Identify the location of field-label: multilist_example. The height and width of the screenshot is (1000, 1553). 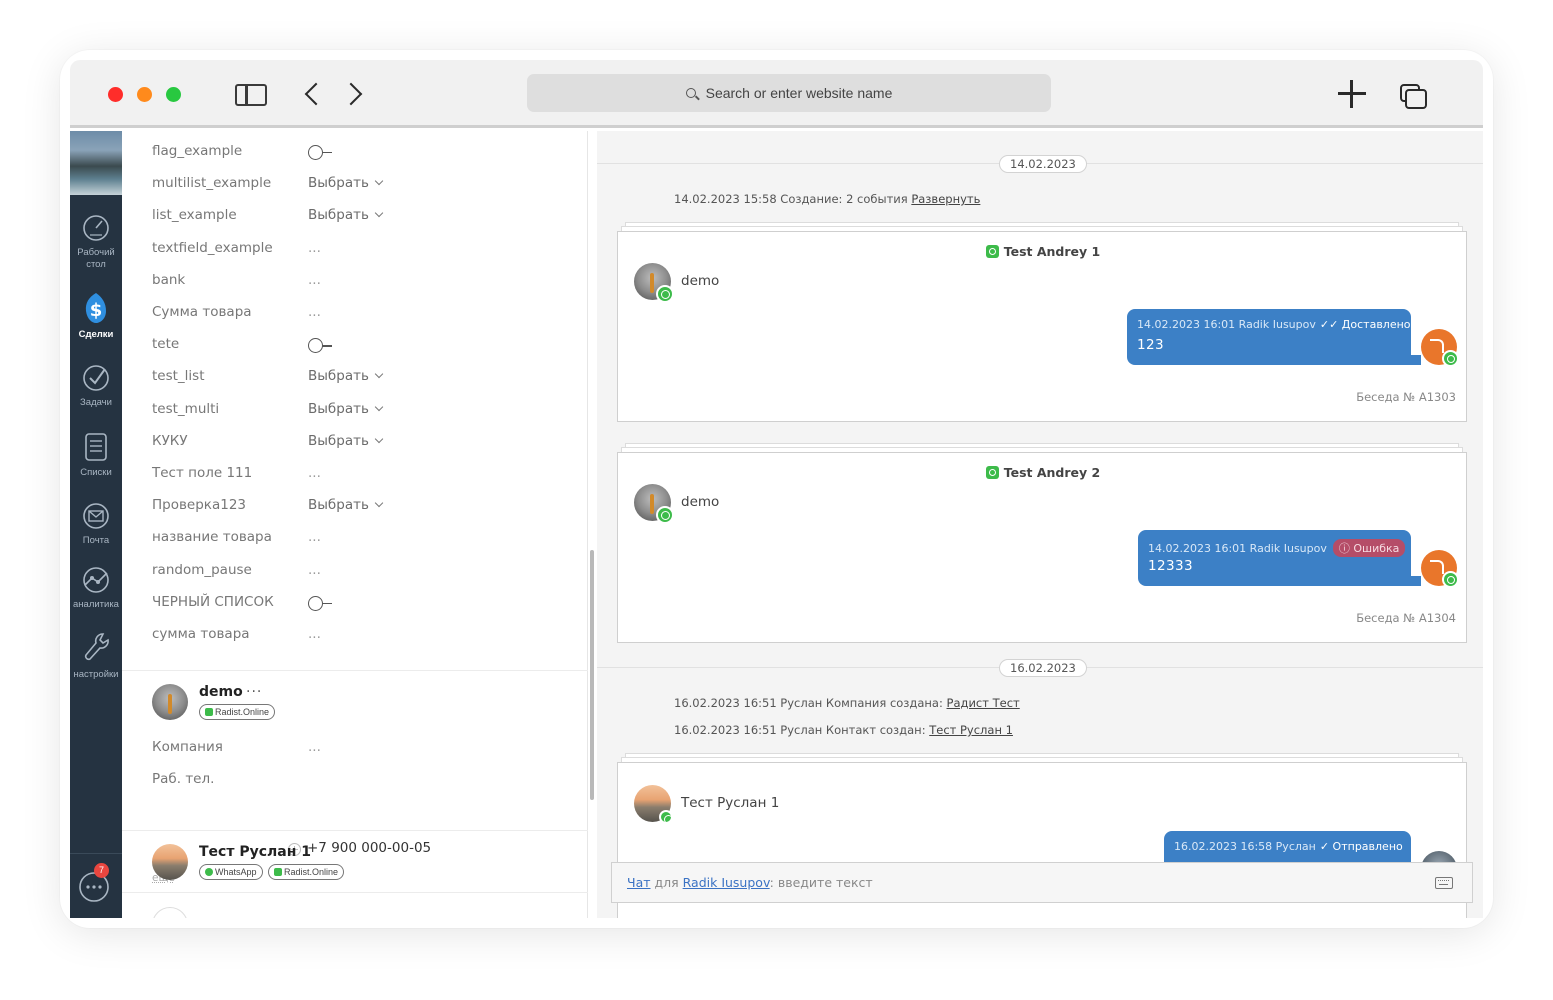
(212, 183).